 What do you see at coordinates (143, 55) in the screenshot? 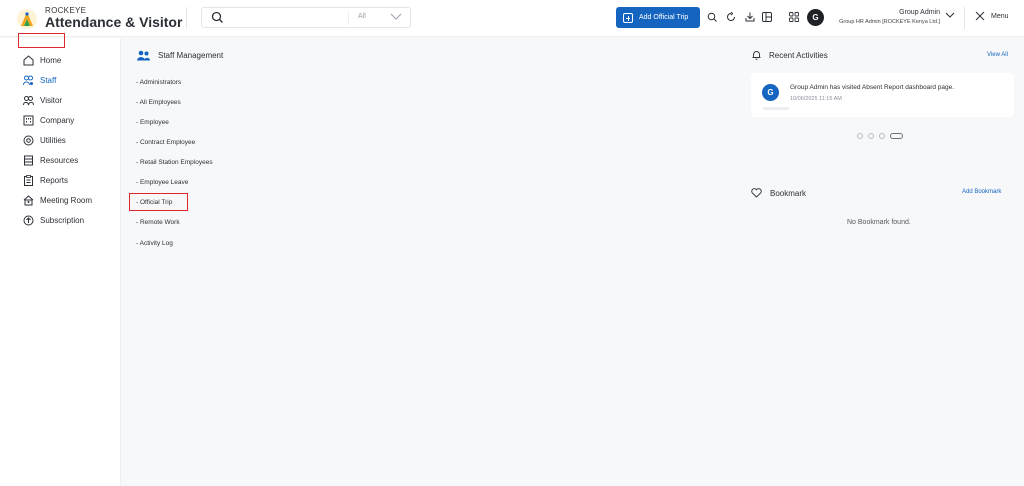
I see `users-icon` at bounding box center [143, 55].